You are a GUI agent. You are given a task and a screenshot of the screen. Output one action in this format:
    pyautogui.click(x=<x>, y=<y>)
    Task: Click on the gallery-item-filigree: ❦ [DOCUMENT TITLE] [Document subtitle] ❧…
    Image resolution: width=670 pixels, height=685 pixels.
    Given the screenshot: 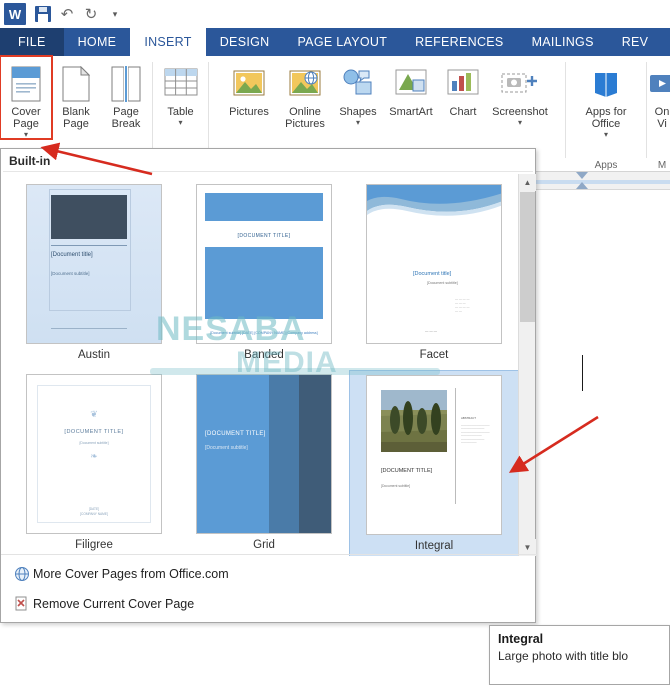 What is the action you would take?
    pyautogui.click(x=94, y=463)
    